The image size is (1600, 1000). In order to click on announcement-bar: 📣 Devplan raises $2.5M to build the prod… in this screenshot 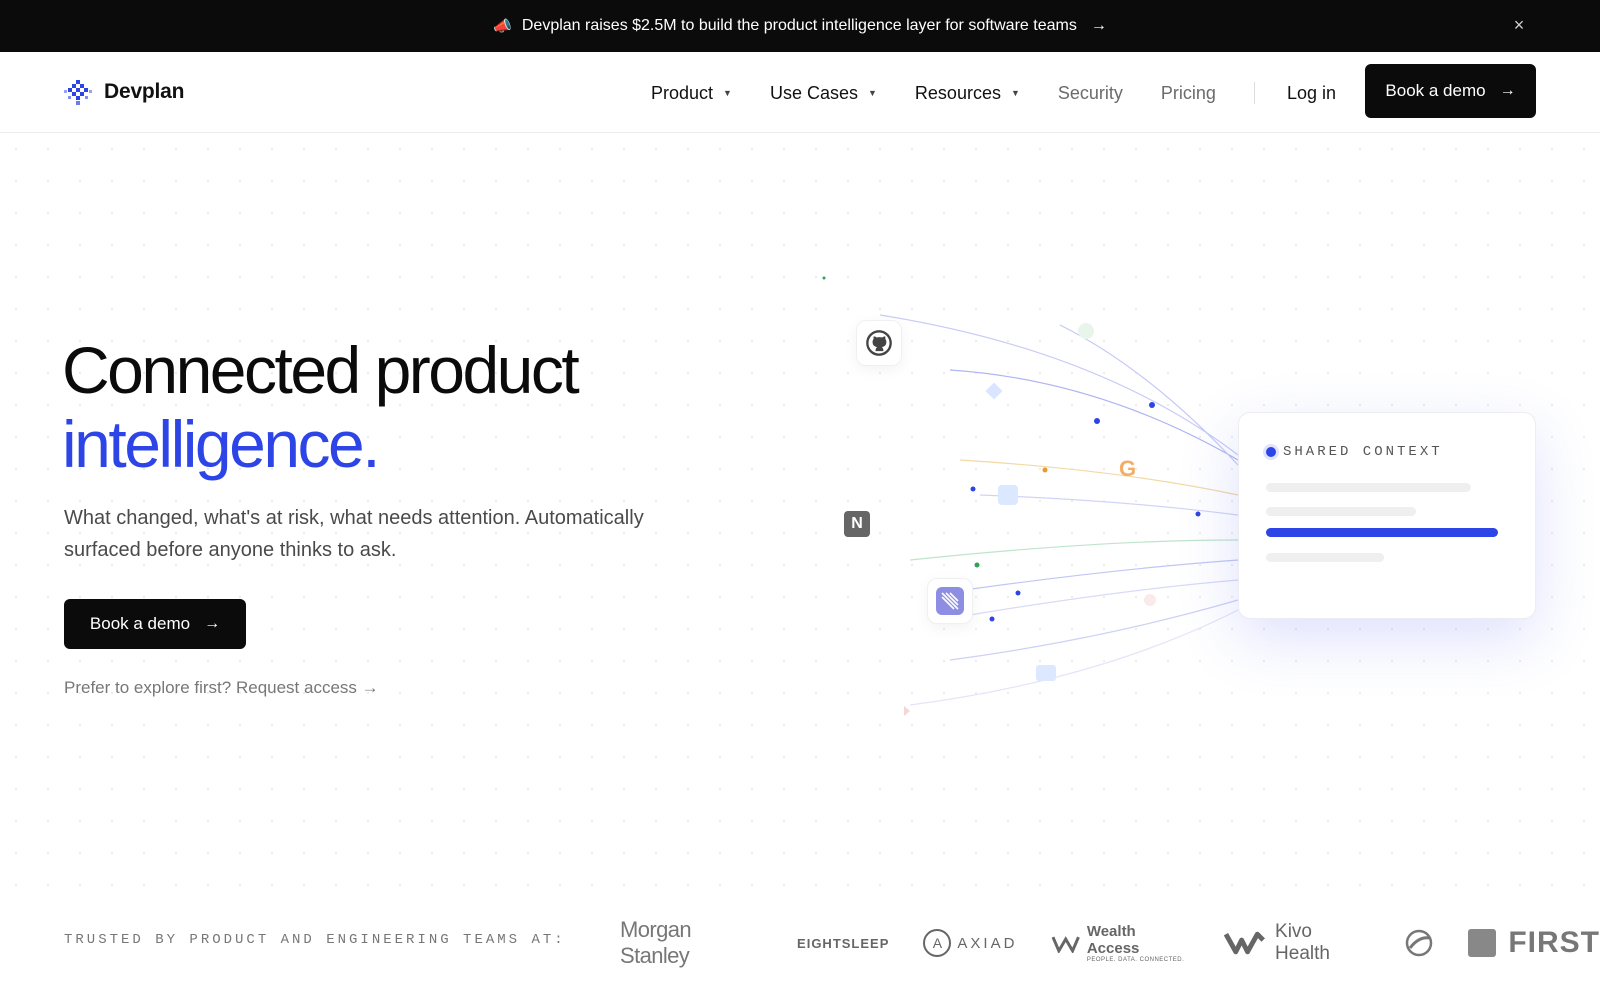, I will do `click(800, 26)`.